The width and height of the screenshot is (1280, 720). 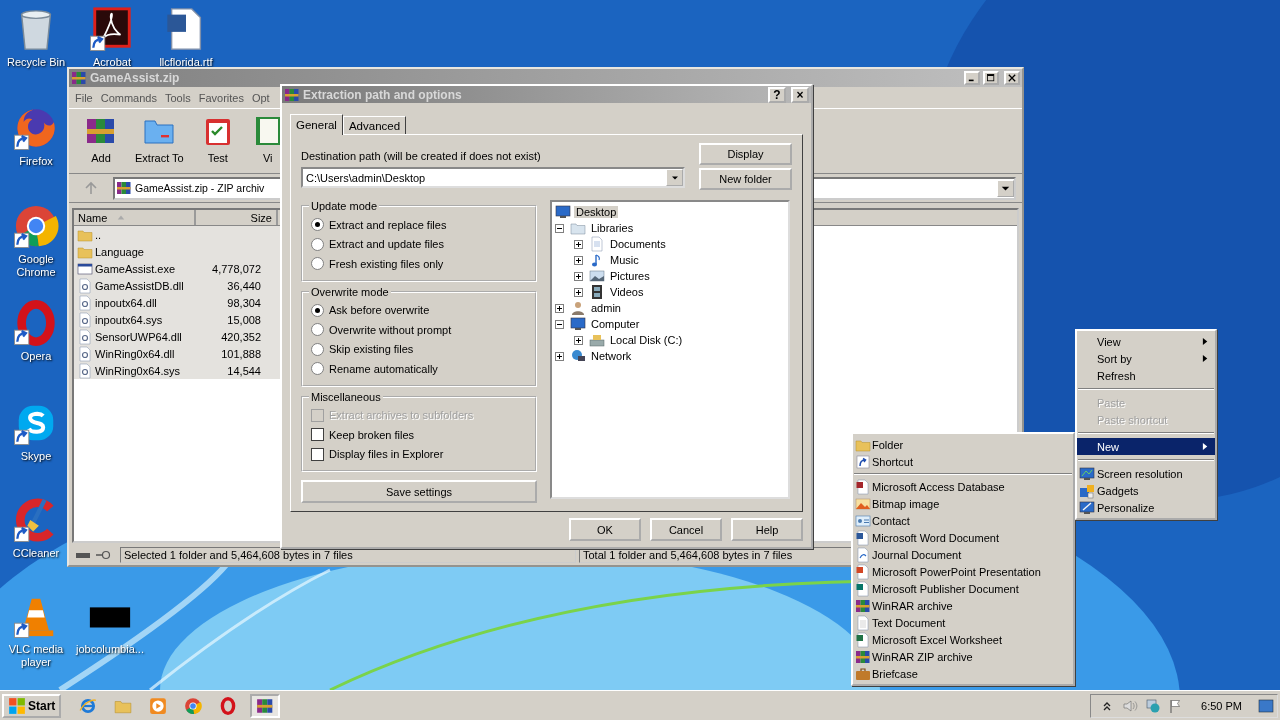 What do you see at coordinates (177, 234) in the screenshot?
I see `file-row: ..` at bounding box center [177, 234].